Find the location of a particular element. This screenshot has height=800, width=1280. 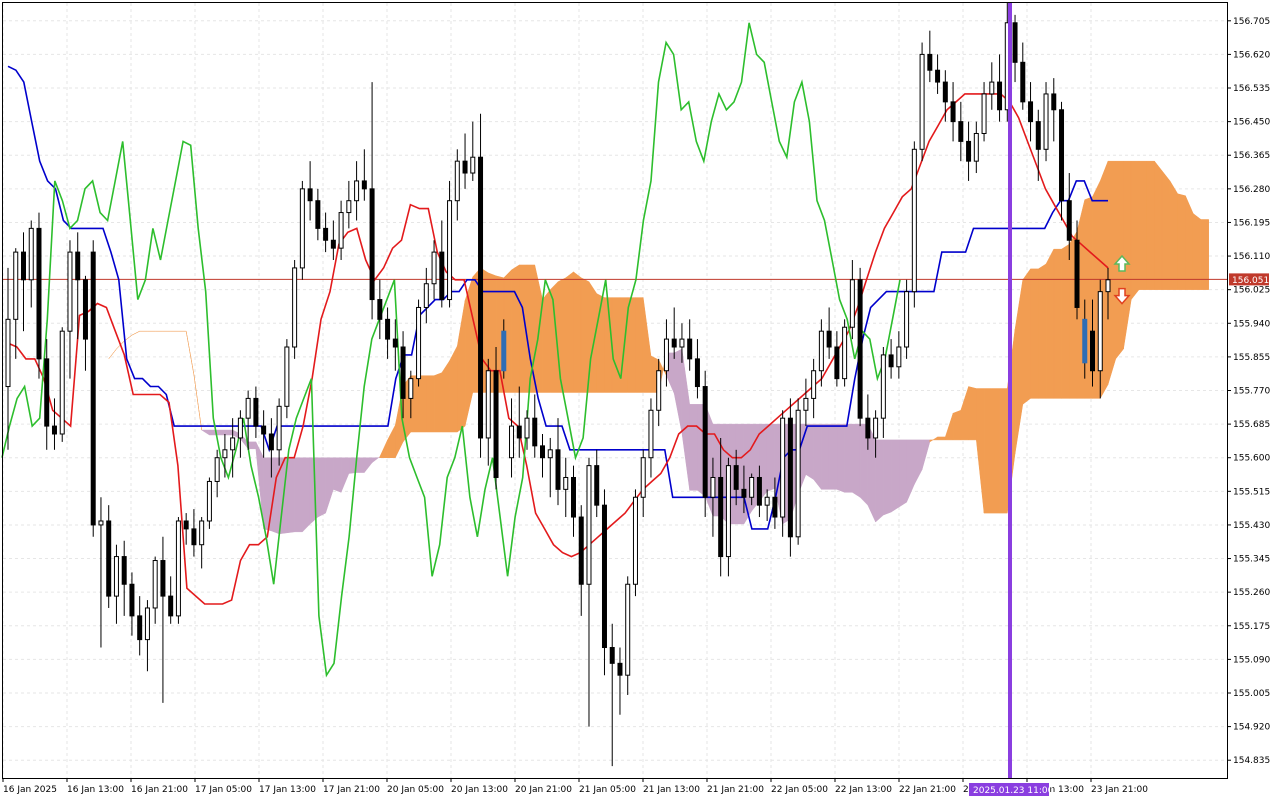

cursor-time-label: 2025.01.23 11:00 is located at coordinates (1011, 789).